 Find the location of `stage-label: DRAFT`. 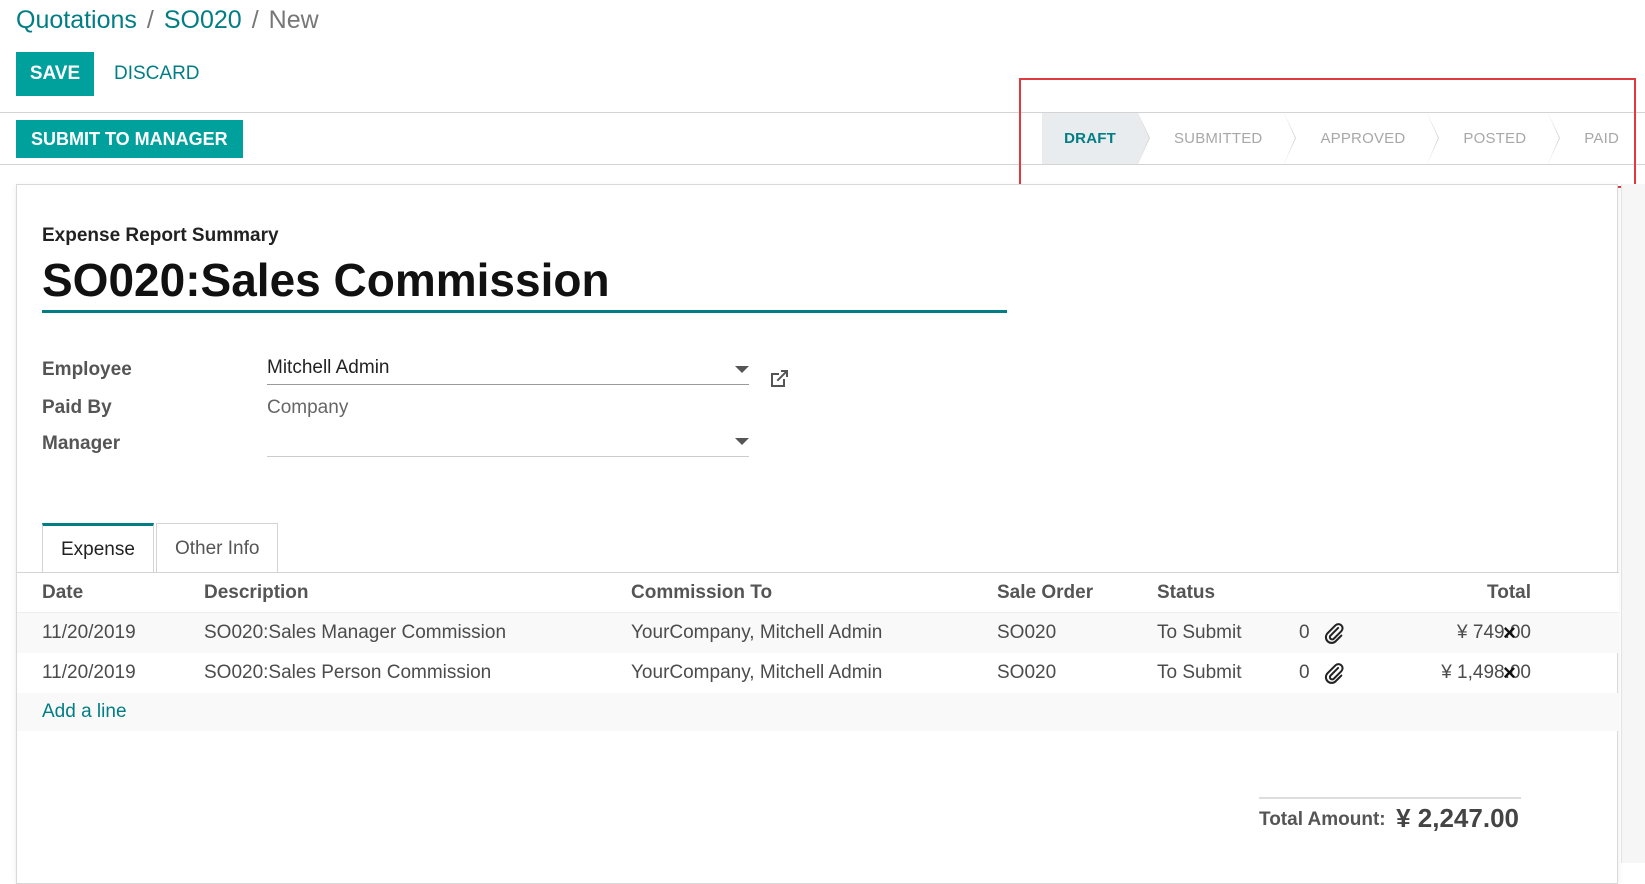

stage-label: DRAFT is located at coordinates (1090, 138).